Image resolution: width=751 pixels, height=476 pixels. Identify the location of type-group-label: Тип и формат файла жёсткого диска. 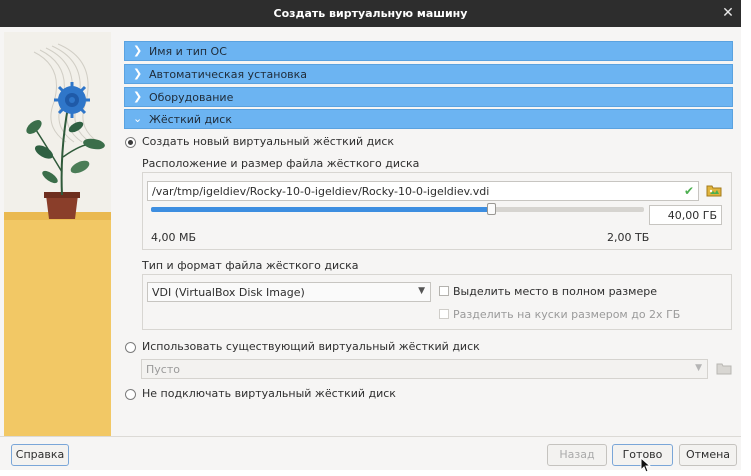
(250, 265).